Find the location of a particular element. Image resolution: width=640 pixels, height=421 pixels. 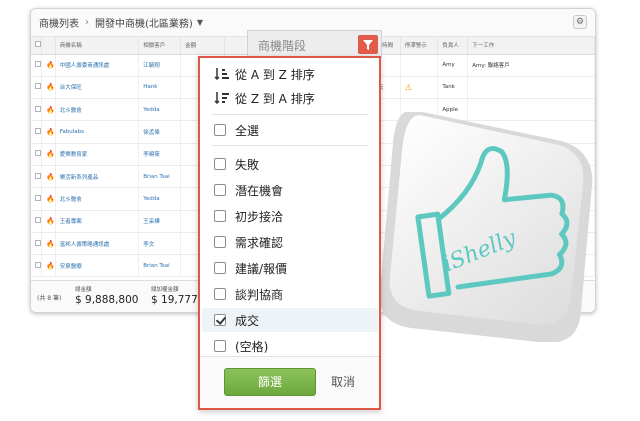

customer-link: 王采樺 is located at coordinates (160, 221).